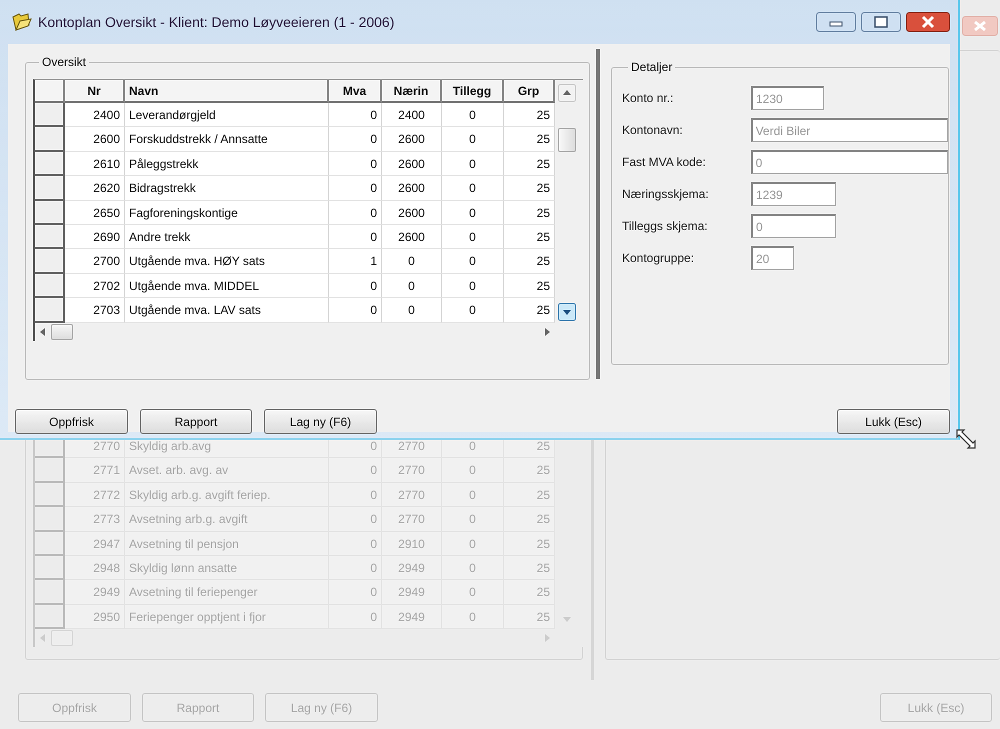  I want to click on table-cell: Avsetning til pensjon, so click(227, 544).